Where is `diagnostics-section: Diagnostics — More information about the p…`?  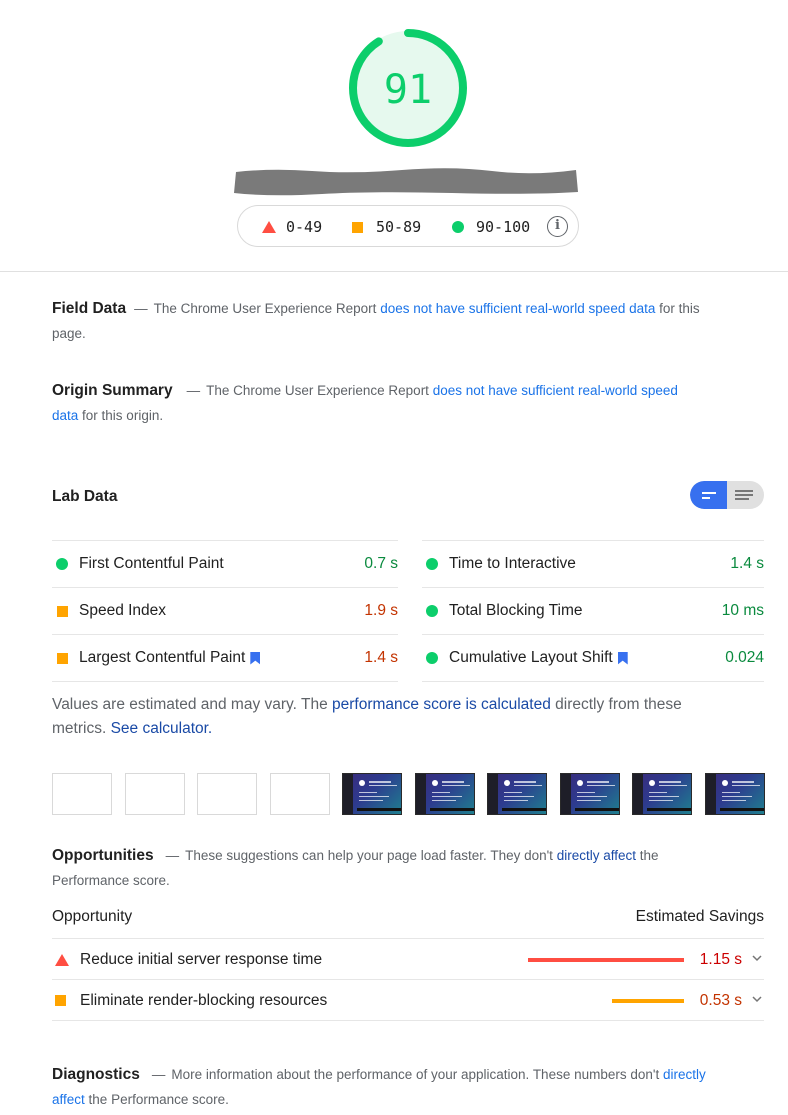
diagnostics-section: Diagnostics — More information about the p… is located at coordinates (379, 1086).